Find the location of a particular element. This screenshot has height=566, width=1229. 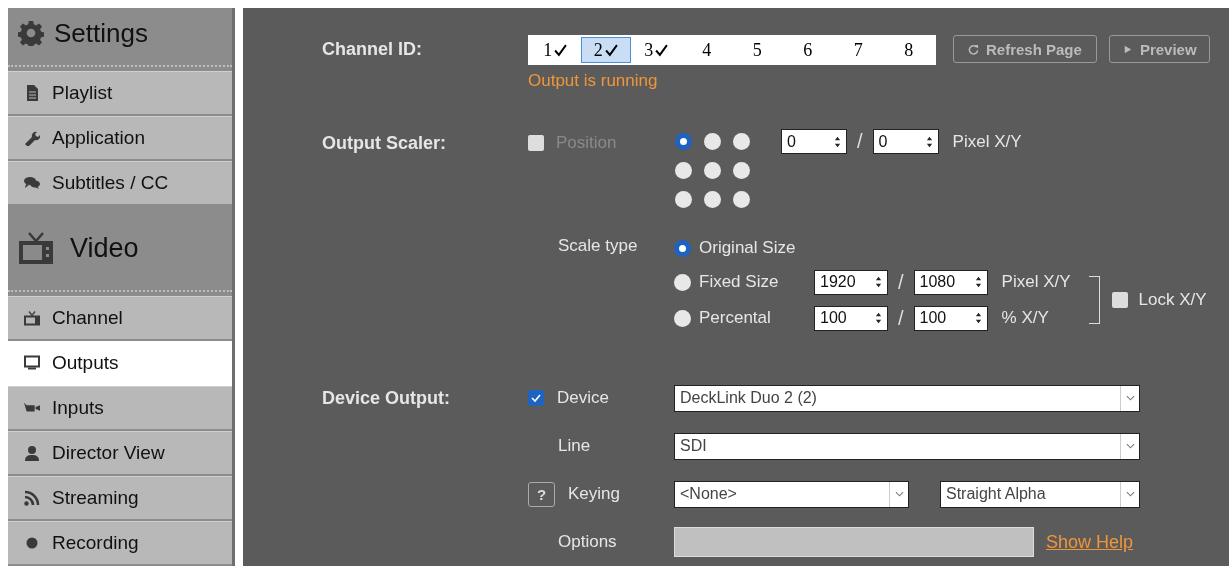

field-label: Keying is located at coordinates (594, 494).